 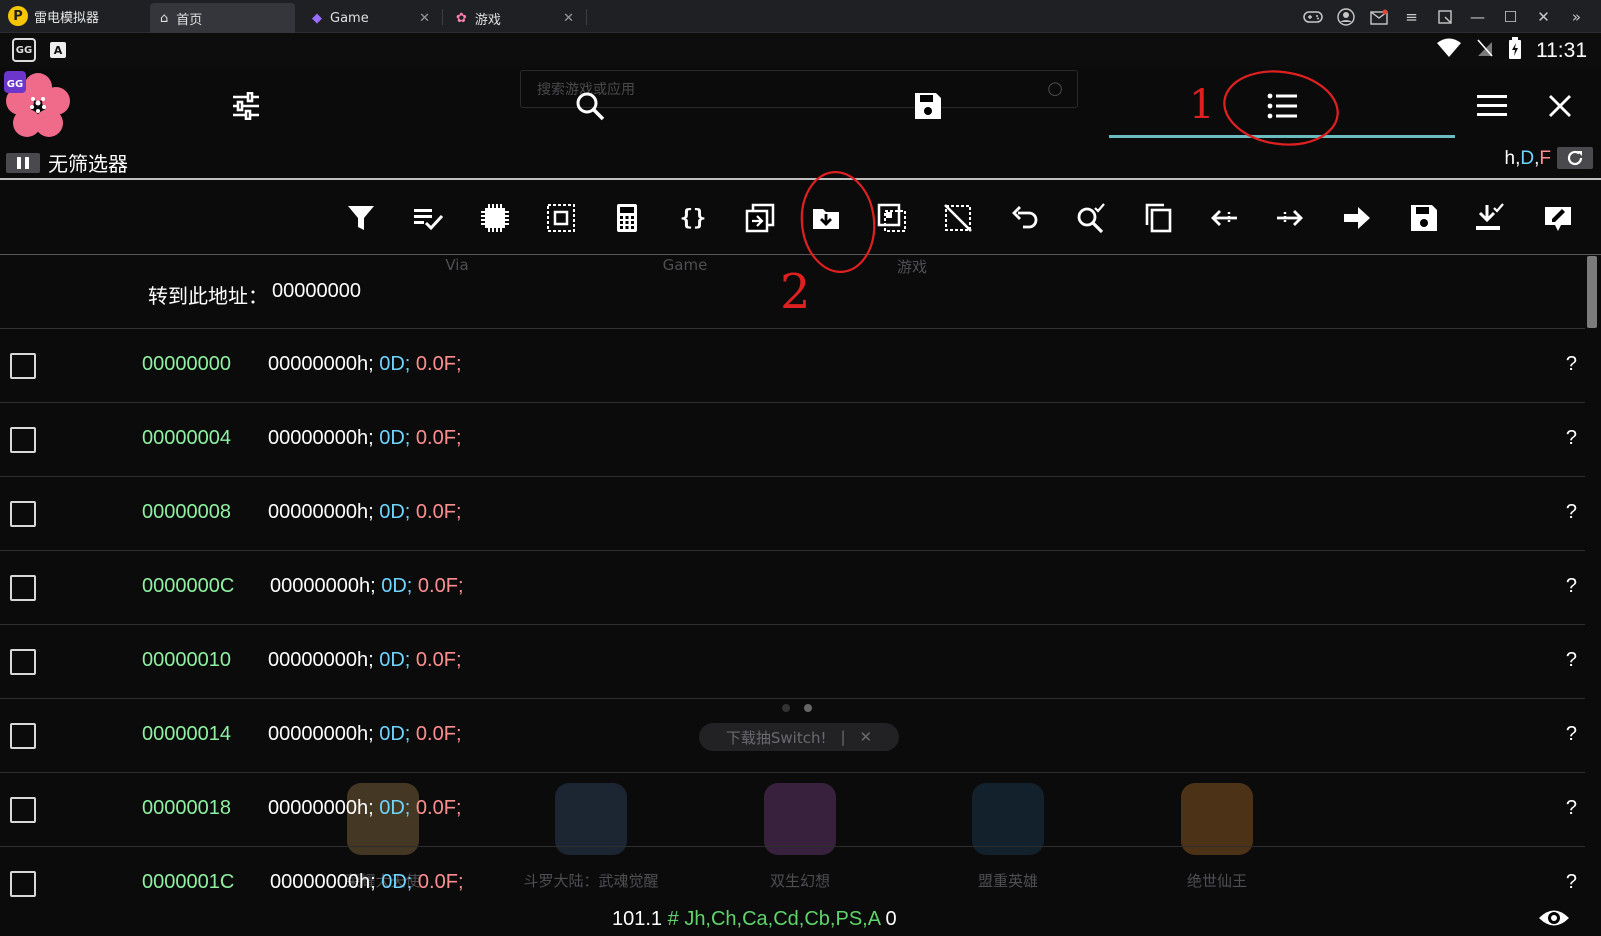 What do you see at coordinates (792, 662) in the screenshot?
I see `table-row: 00000010 00000000h; 0D; 0.0F; ?` at bounding box center [792, 662].